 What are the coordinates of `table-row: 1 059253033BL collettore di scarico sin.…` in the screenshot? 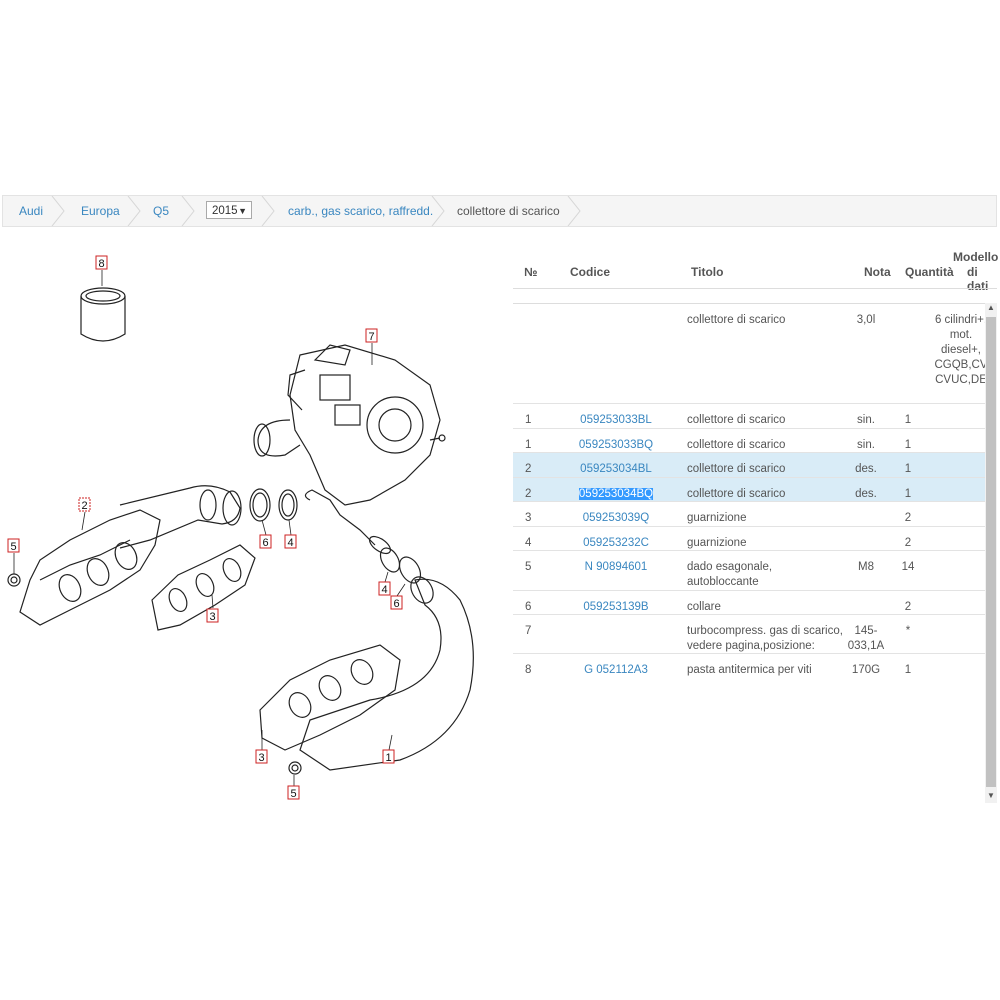 It's located at (749, 415).